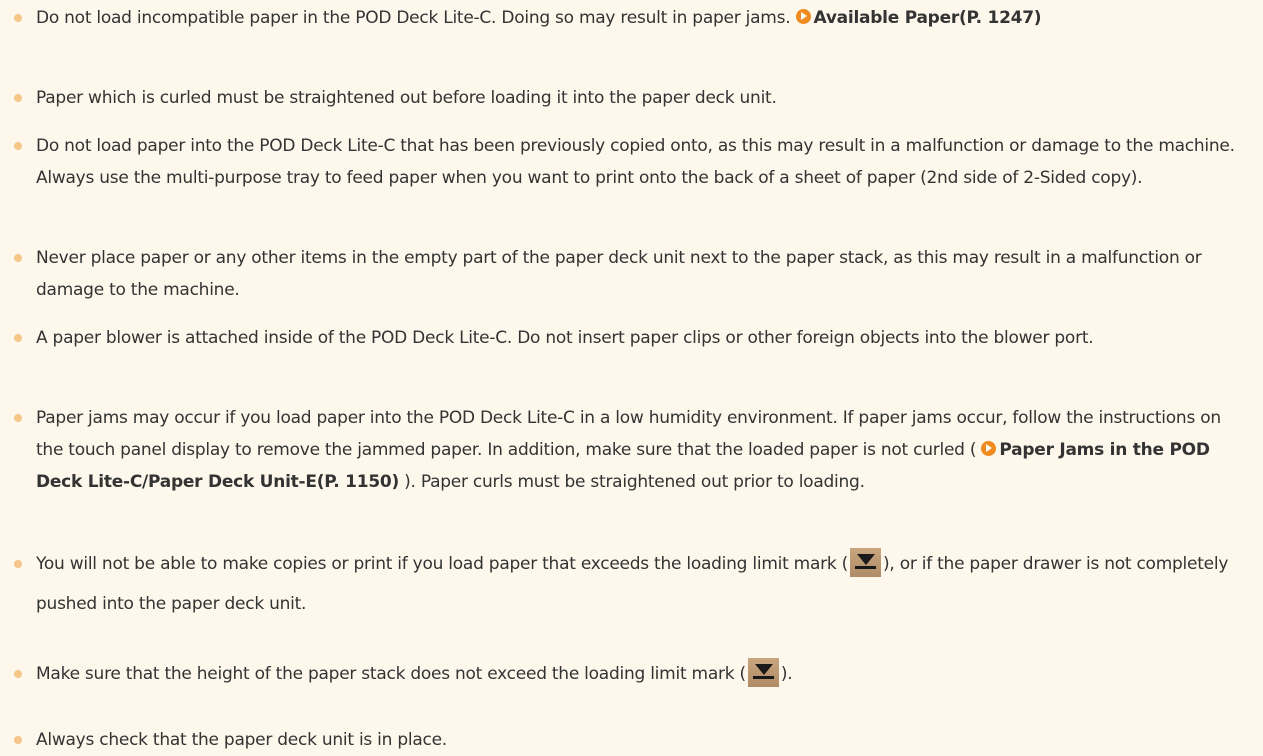  Describe the element at coordinates (786, 674) in the screenshot. I see `note-text: ).` at that location.